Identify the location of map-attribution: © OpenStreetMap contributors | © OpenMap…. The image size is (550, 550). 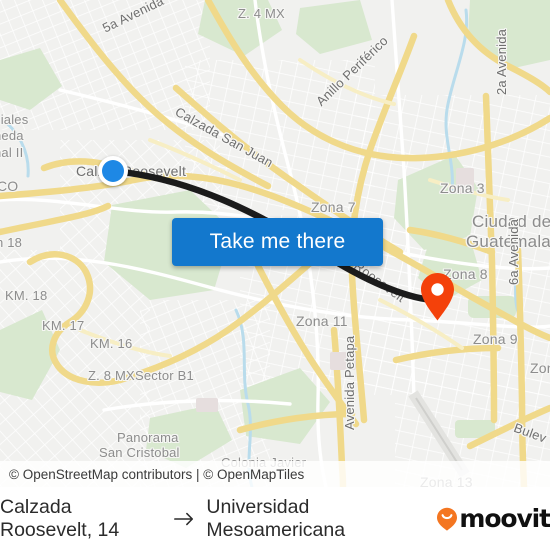
(275, 474).